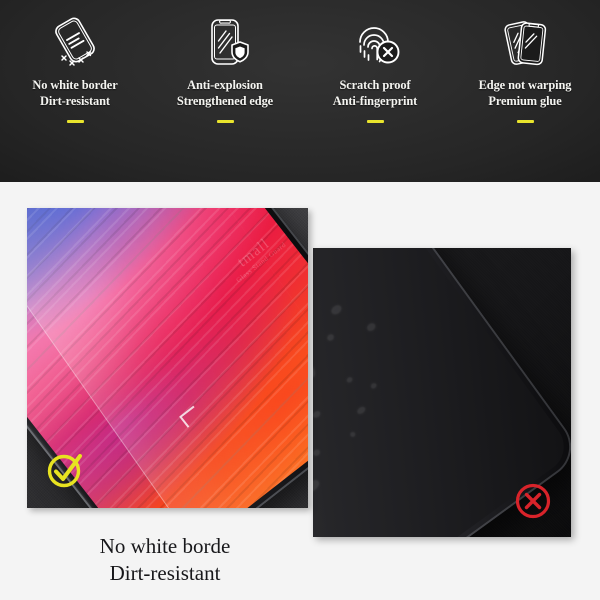 The height and width of the screenshot is (600, 600). Describe the element at coordinates (533, 501) in the screenshot. I see `cross-mark-badge` at that location.